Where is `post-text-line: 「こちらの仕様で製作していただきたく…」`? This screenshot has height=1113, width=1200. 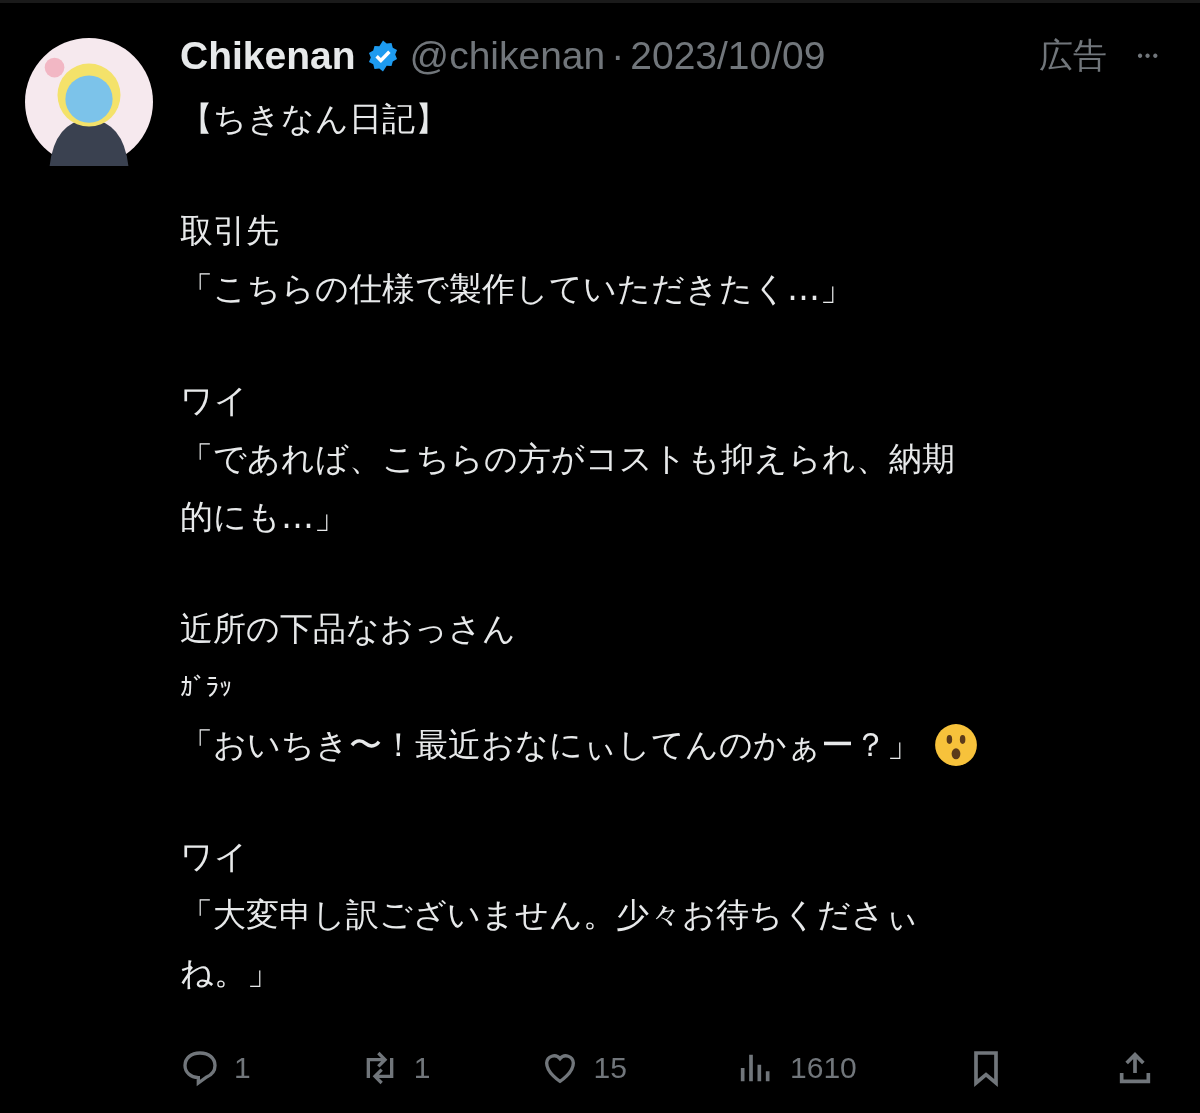
post-text-line: 「こちらの仕様で製作していただきたく…」 is located at coordinates (516, 289).